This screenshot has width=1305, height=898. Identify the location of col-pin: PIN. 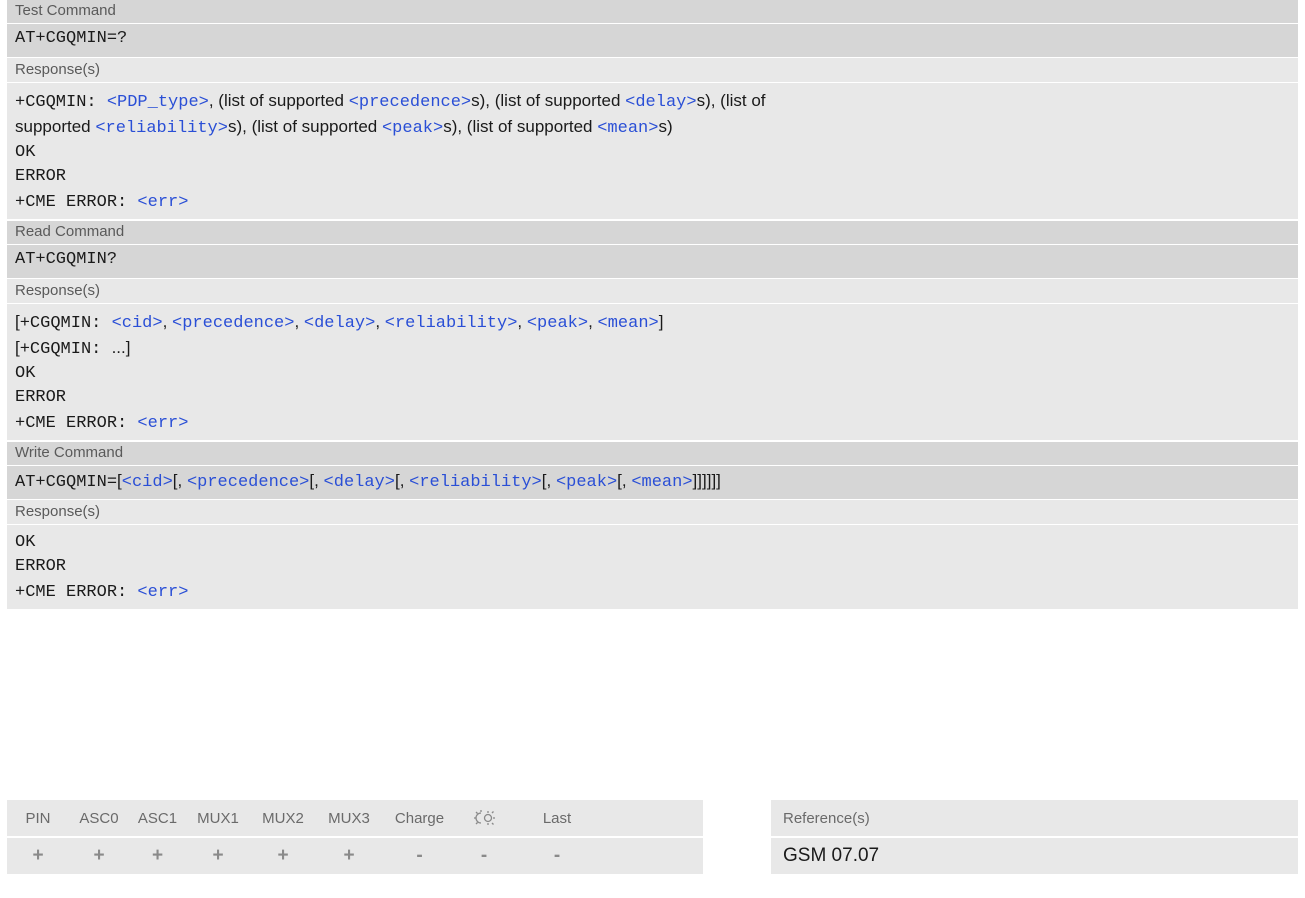
(38, 818).